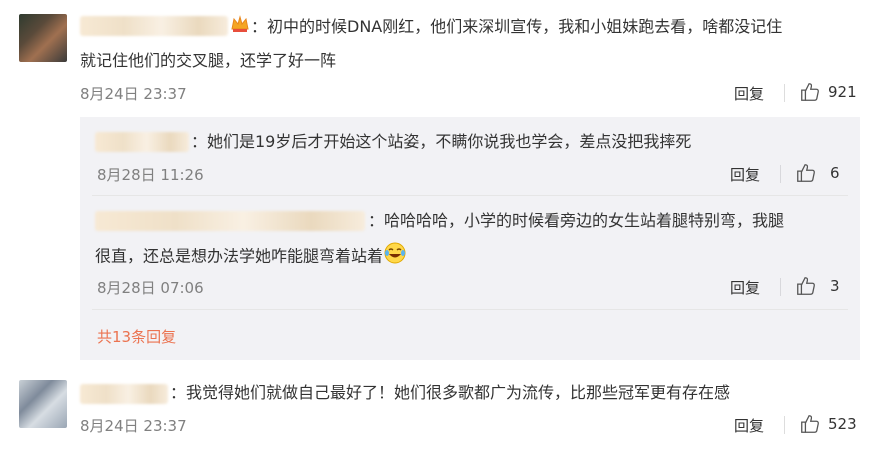  What do you see at coordinates (842, 92) in the screenshot?
I see `like-count: 921` at bounding box center [842, 92].